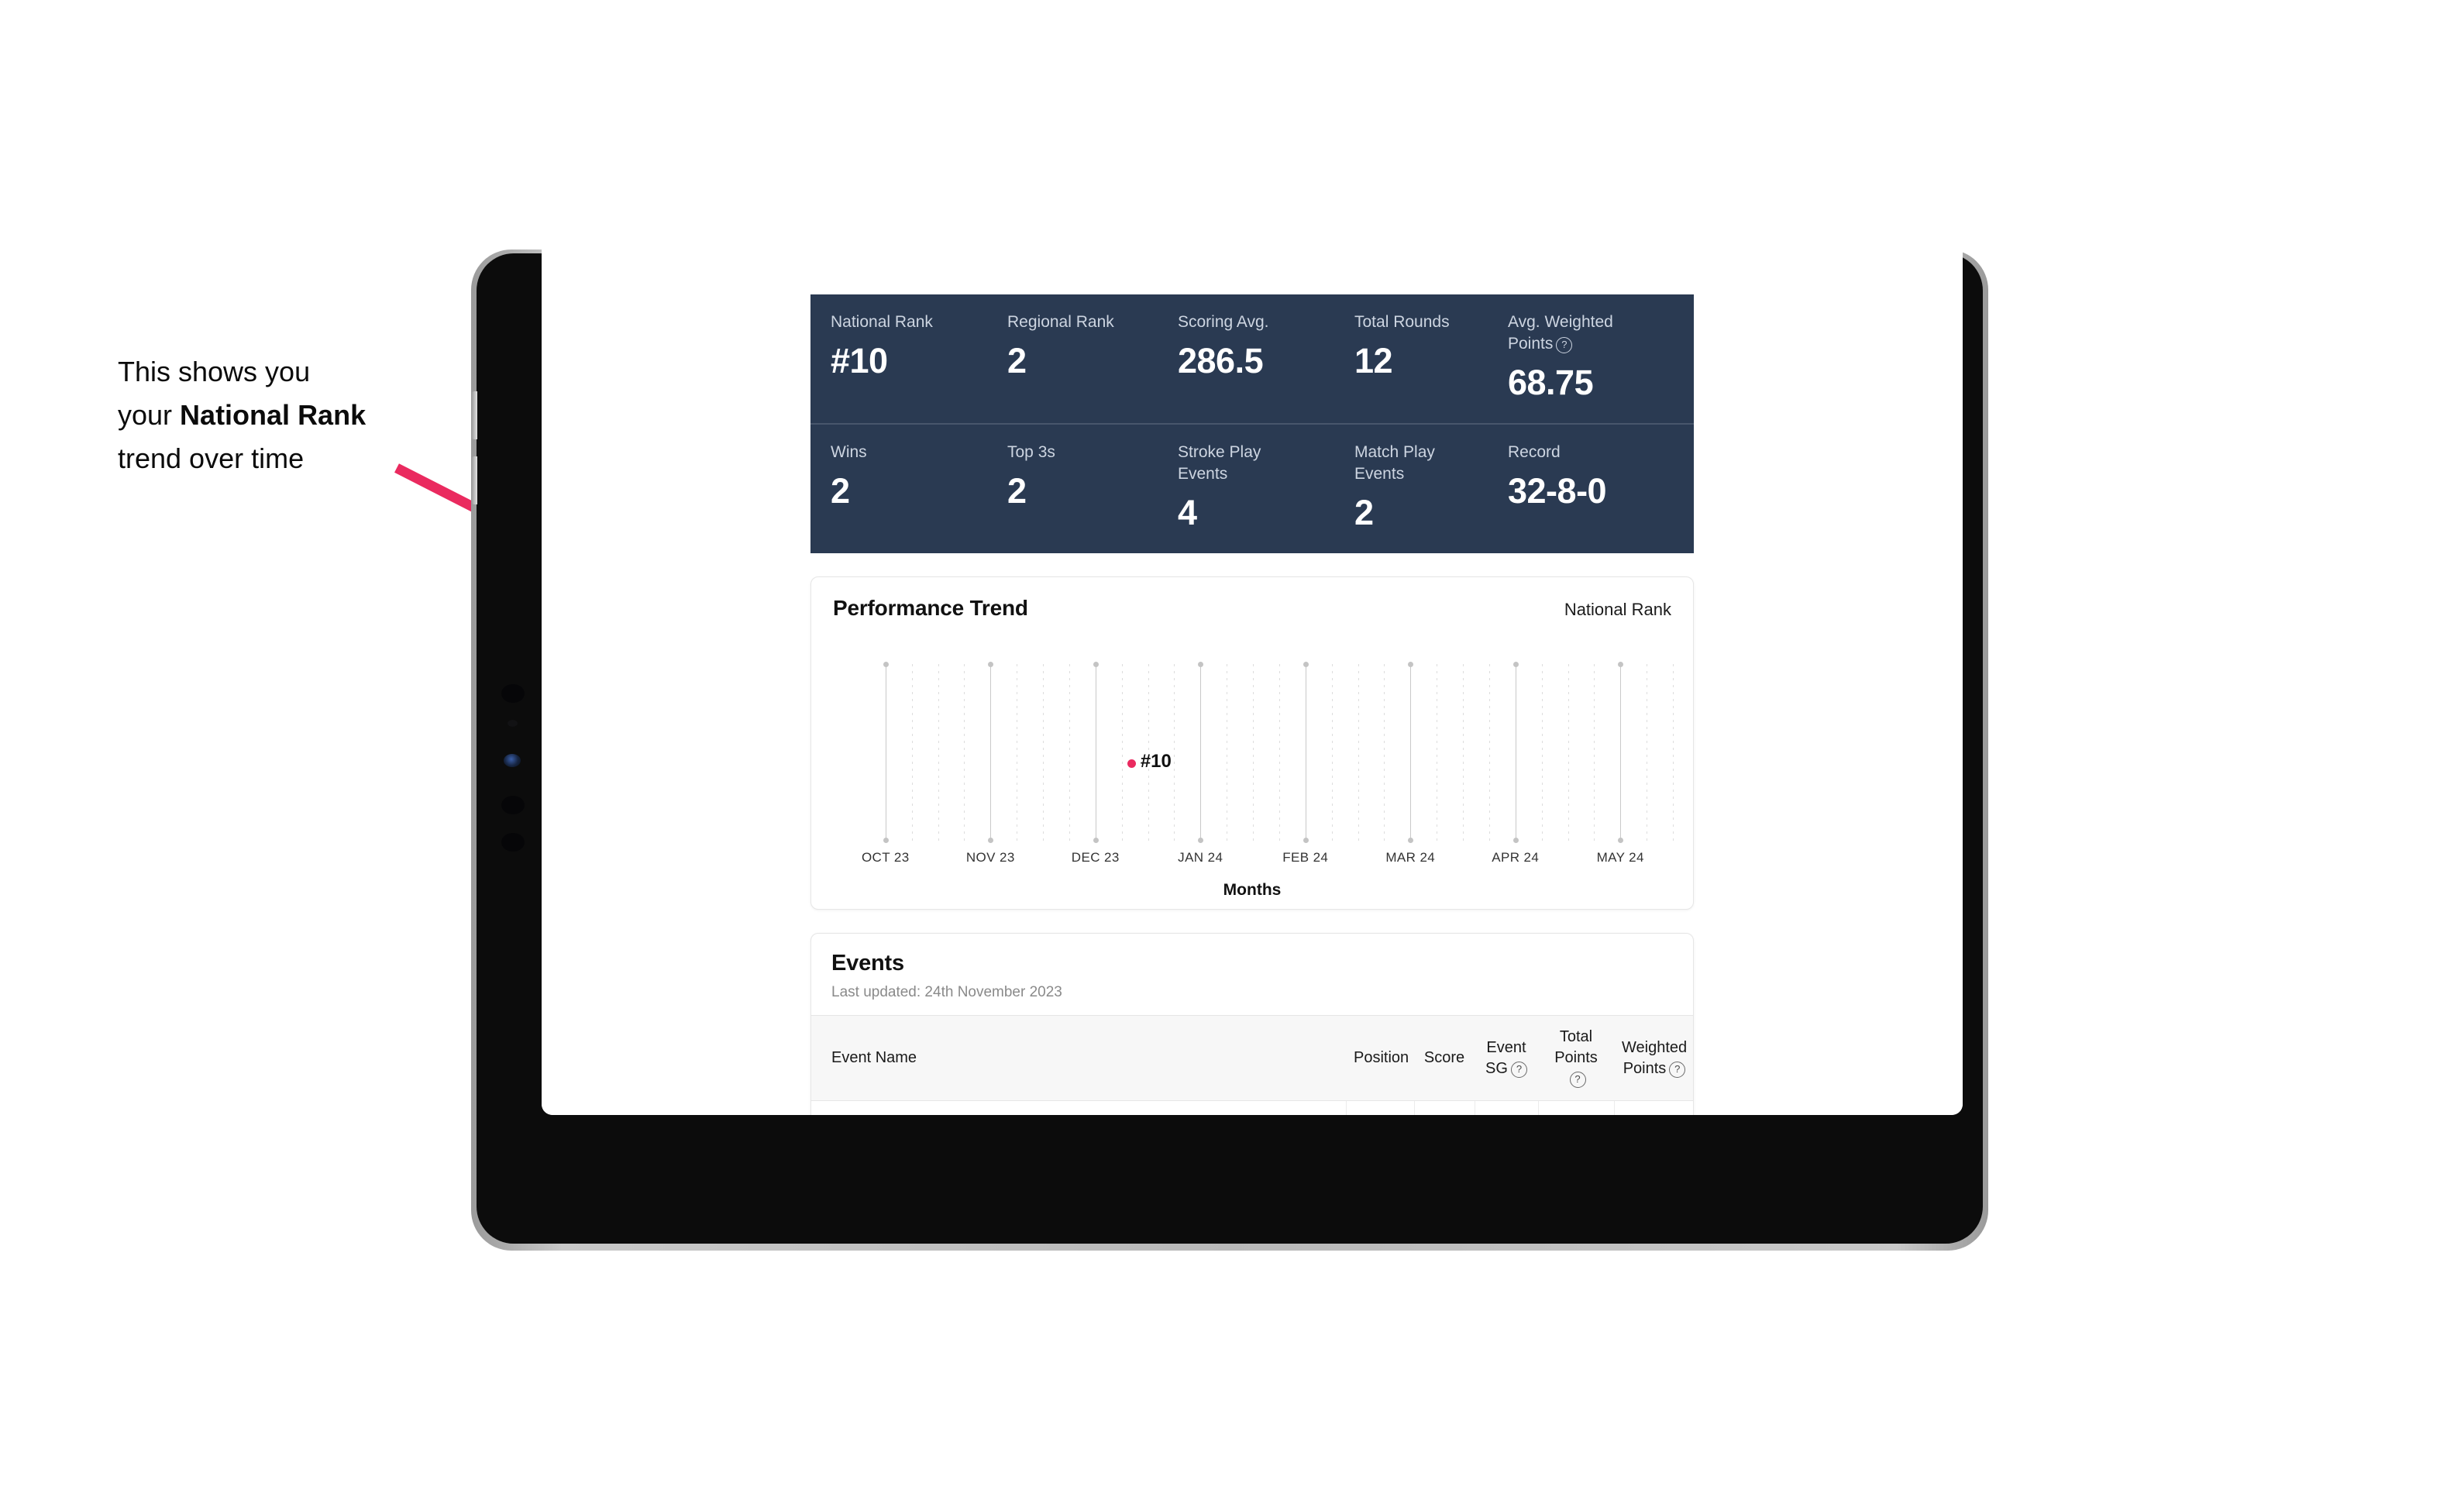 The image size is (2464, 1497). I want to click on volume-up-button, so click(474, 415).